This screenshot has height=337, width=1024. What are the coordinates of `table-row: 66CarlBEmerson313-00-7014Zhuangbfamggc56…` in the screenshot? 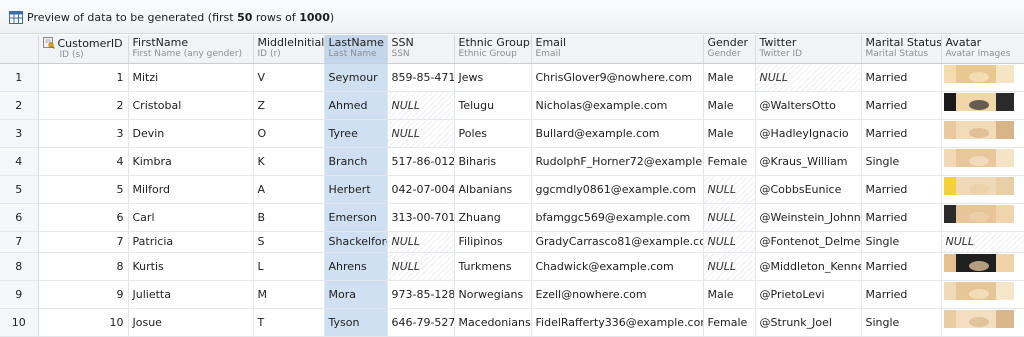 It's located at (512, 217).